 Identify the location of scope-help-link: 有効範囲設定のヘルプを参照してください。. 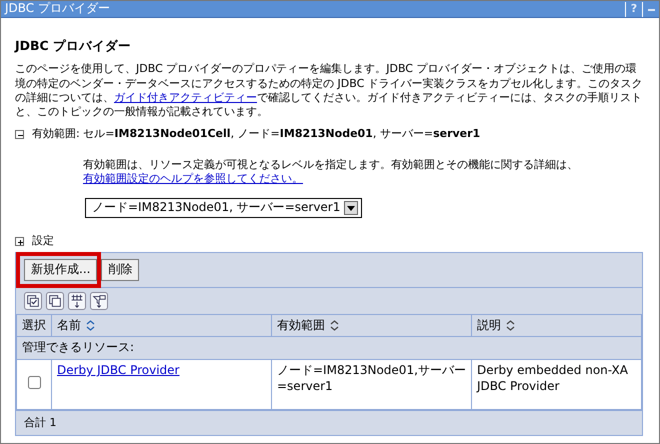
(193, 179).